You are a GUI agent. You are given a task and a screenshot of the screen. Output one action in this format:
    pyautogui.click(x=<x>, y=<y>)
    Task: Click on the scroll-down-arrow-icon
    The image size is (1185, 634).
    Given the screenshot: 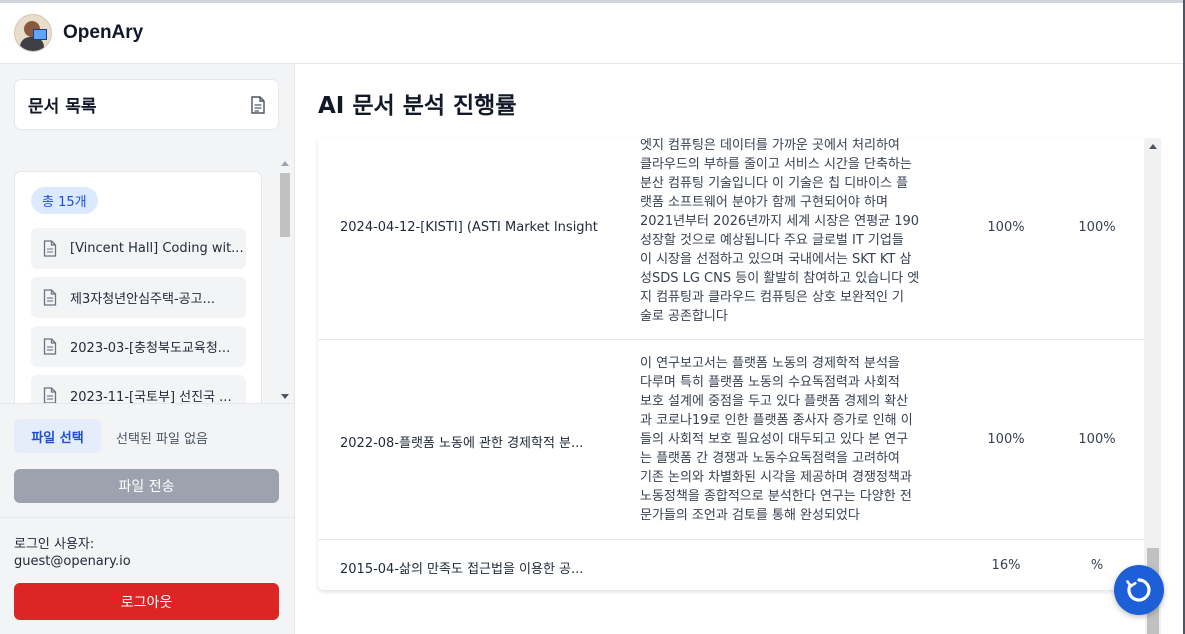 What is the action you would take?
    pyautogui.click(x=285, y=396)
    